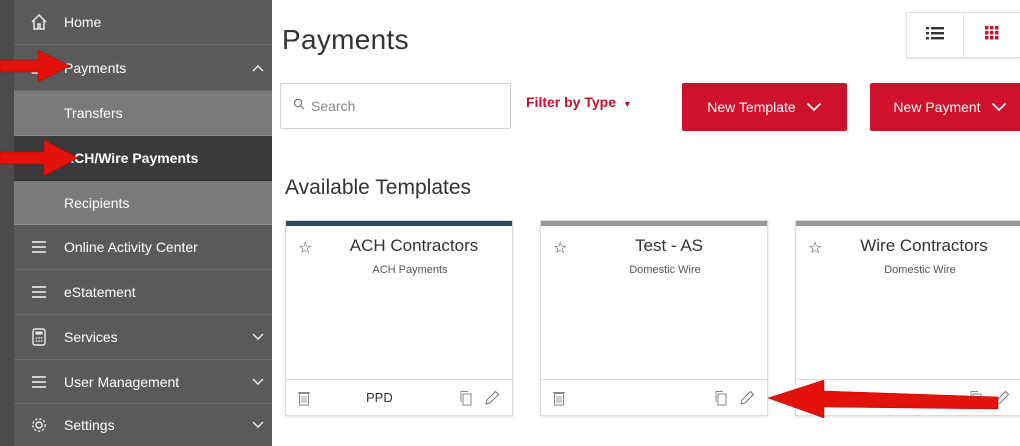 This screenshot has height=446, width=1020. What do you see at coordinates (35, 66) in the screenshot?
I see `annotation-arrow-payments` at bounding box center [35, 66].